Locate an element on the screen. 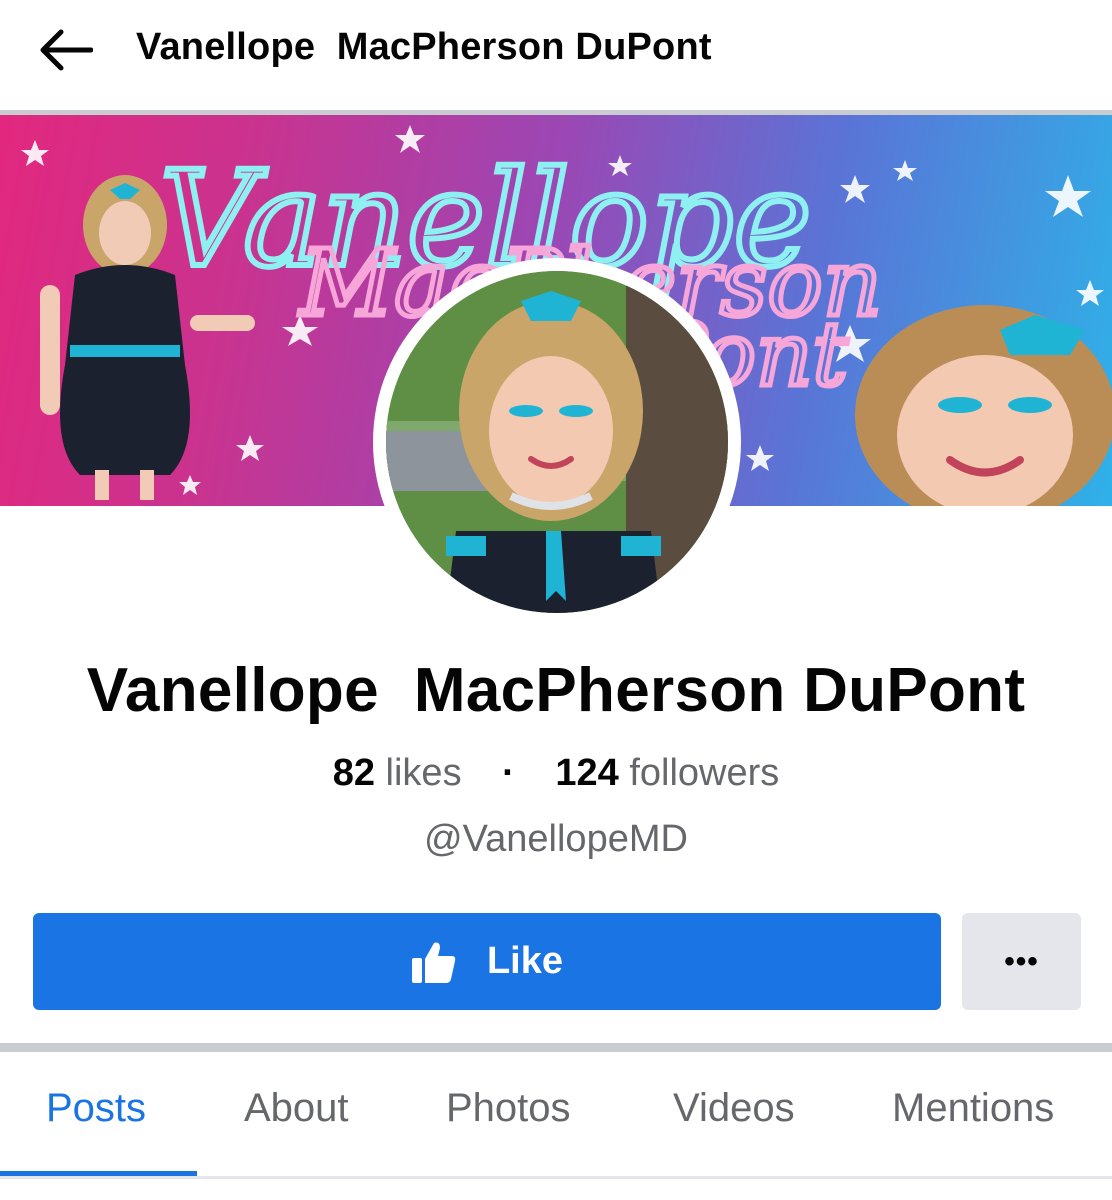  tab-mentions: Mentions is located at coordinates (973, 1108).